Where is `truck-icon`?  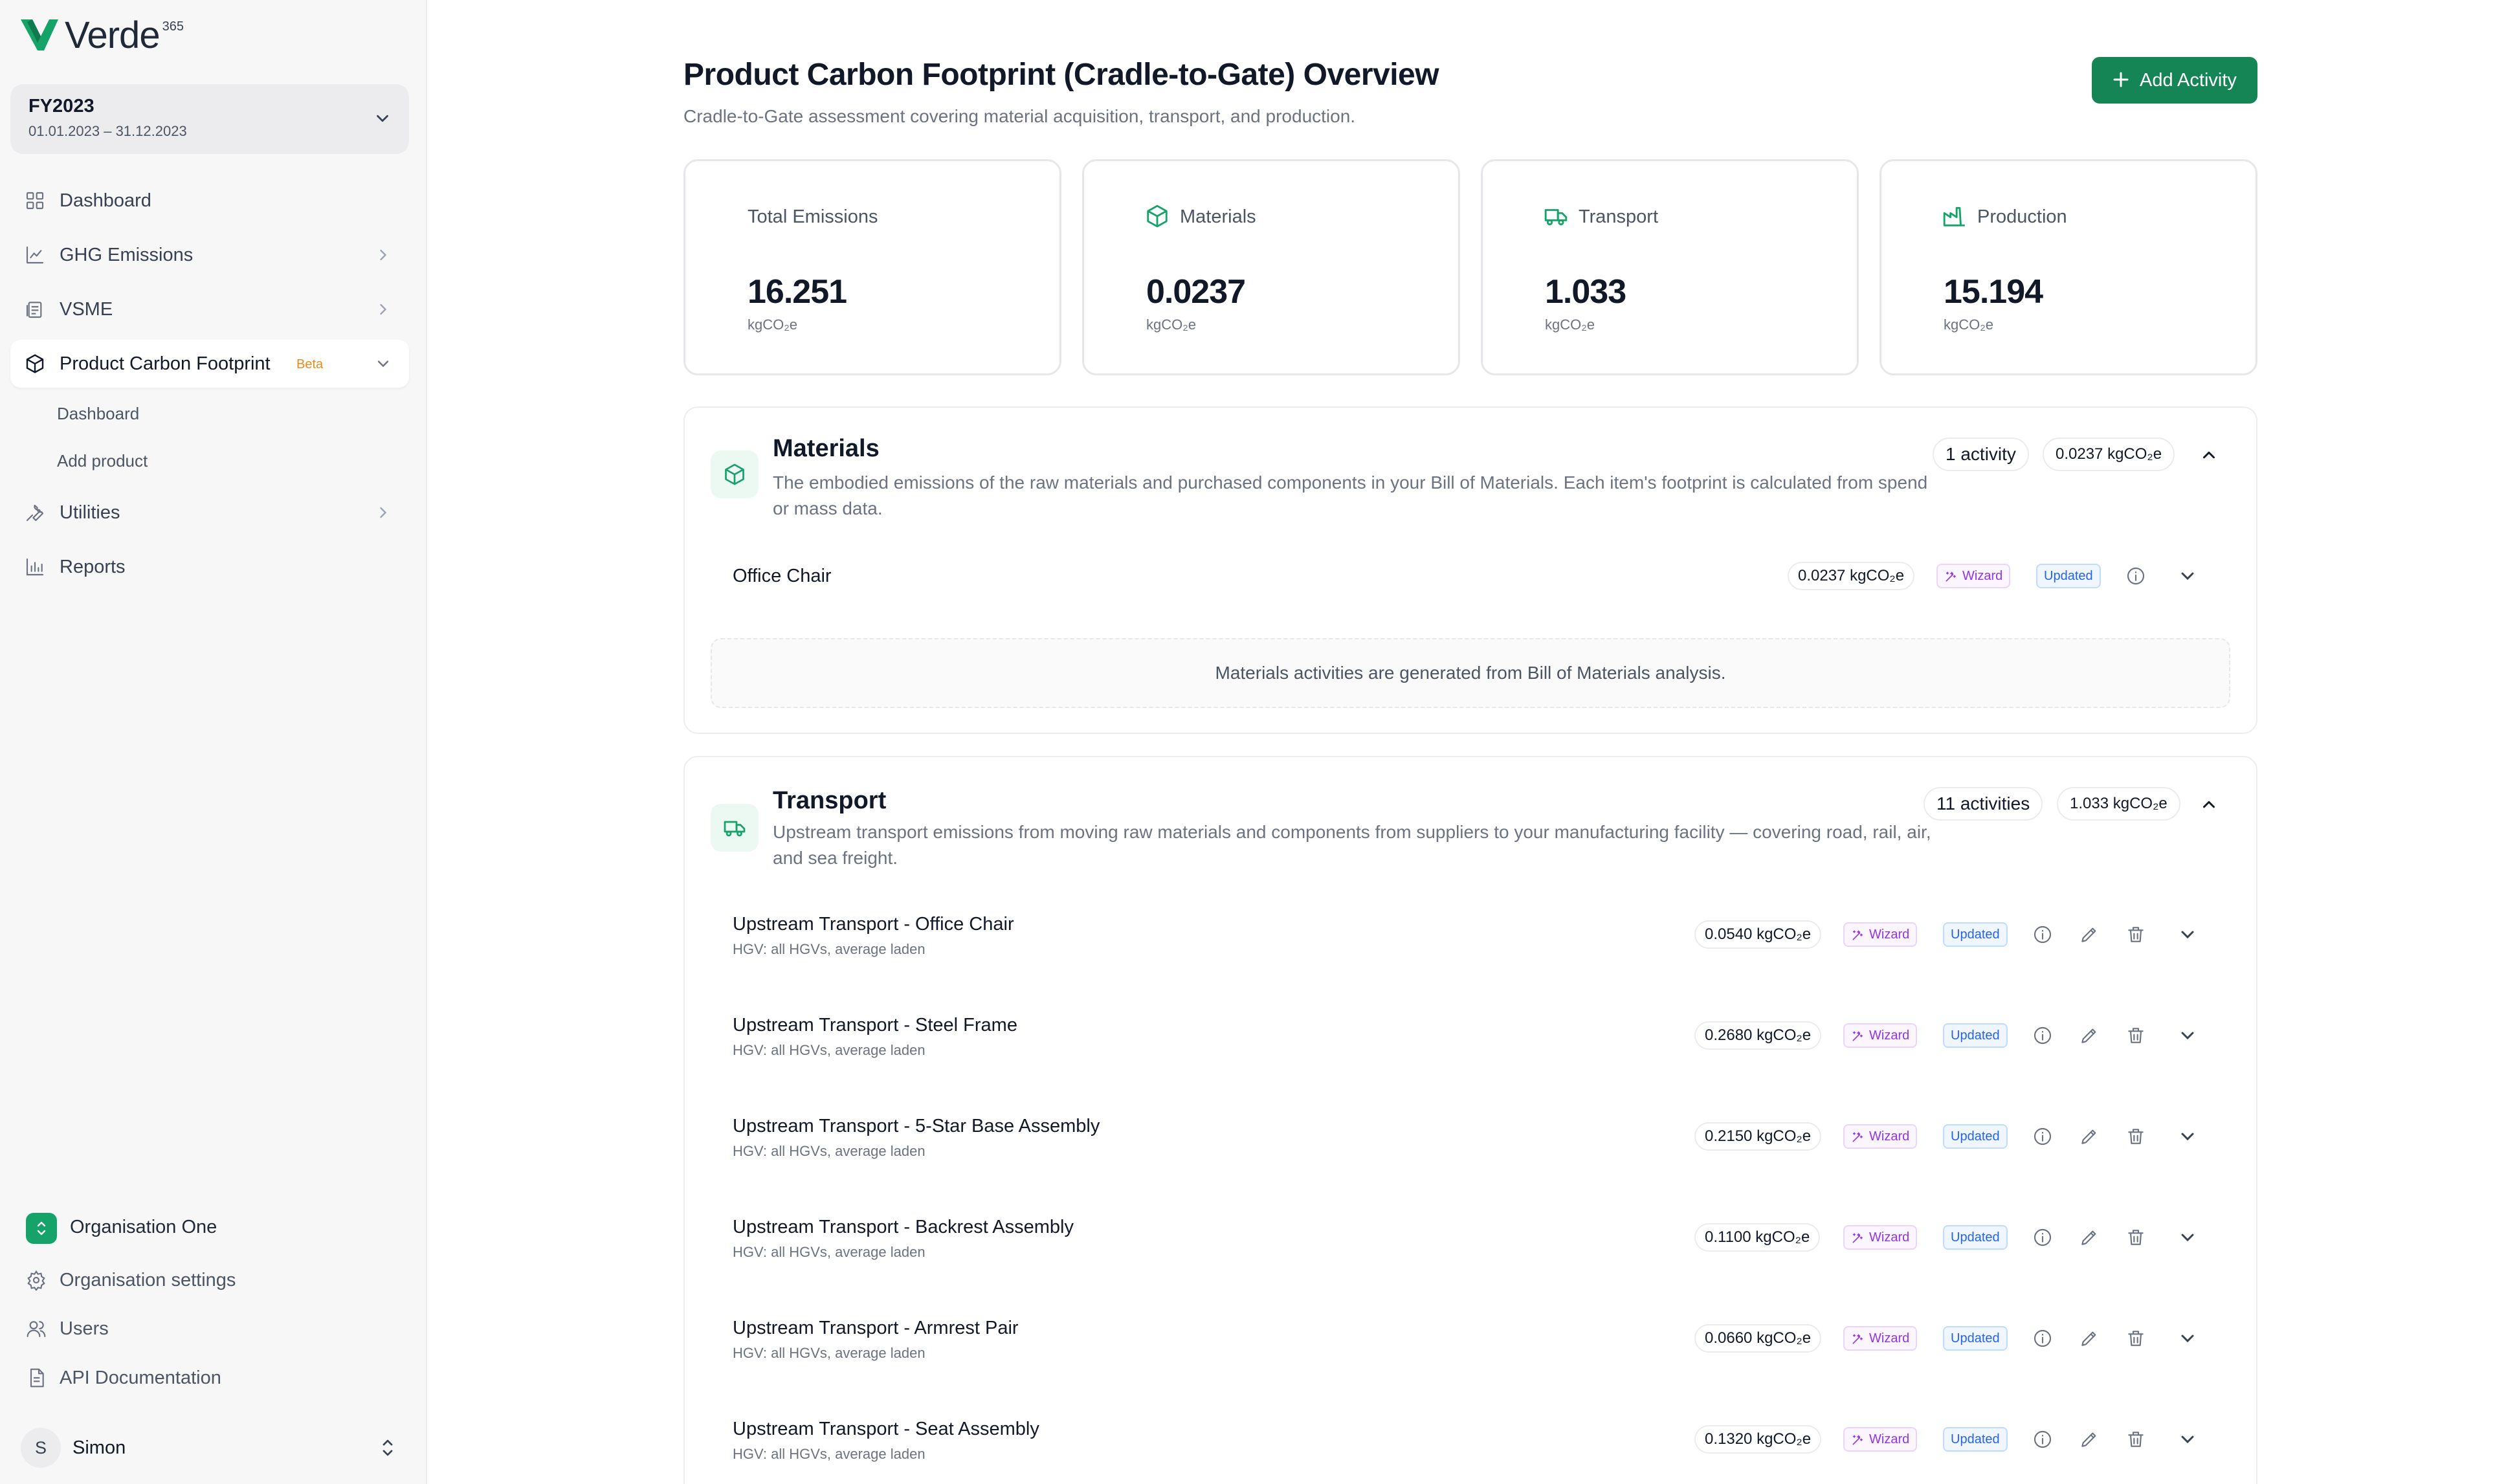 truck-icon is located at coordinates (735, 829).